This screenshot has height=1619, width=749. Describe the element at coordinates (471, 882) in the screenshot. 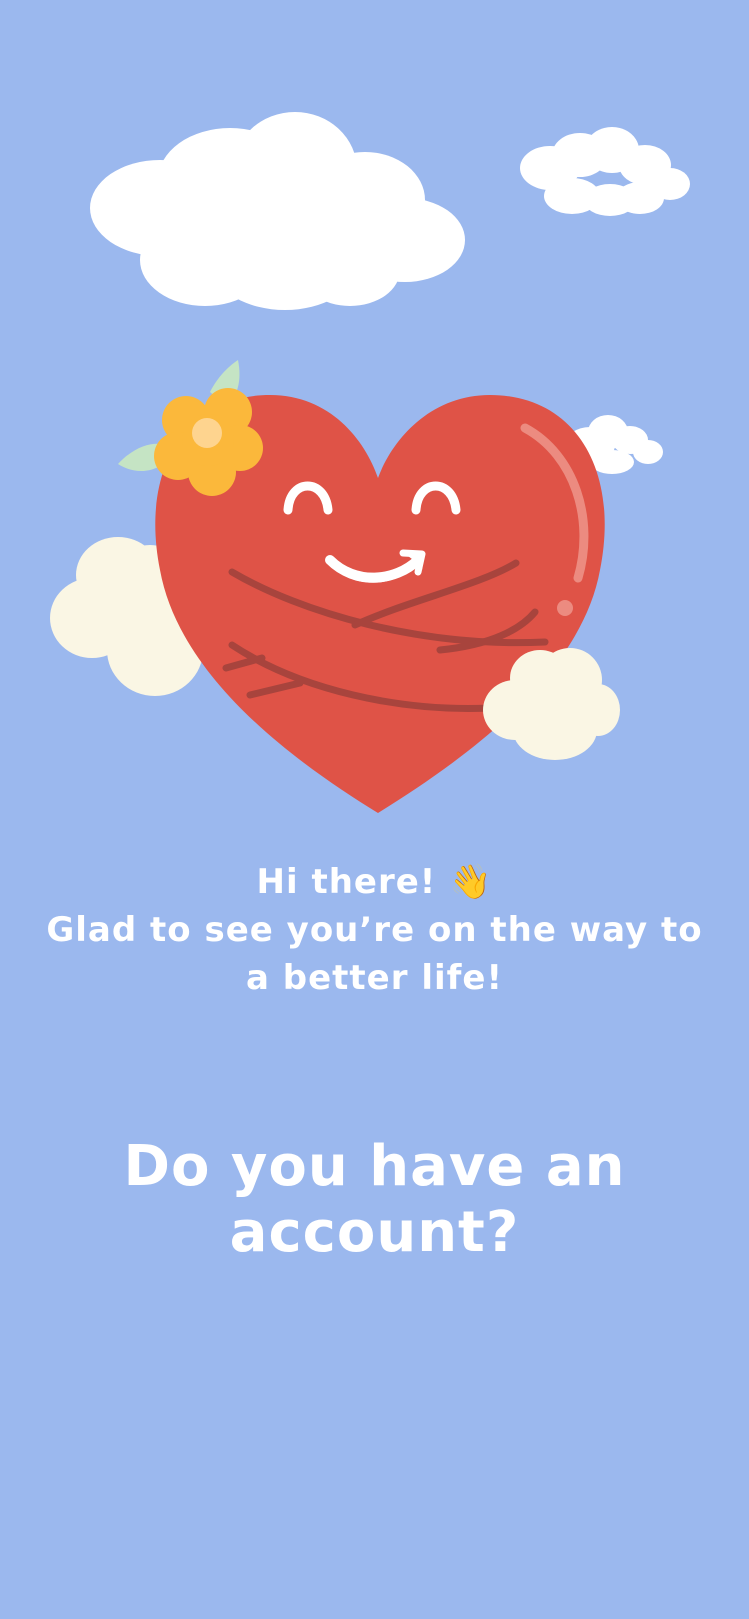

I see `waving-hand-icon: 👋` at that location.